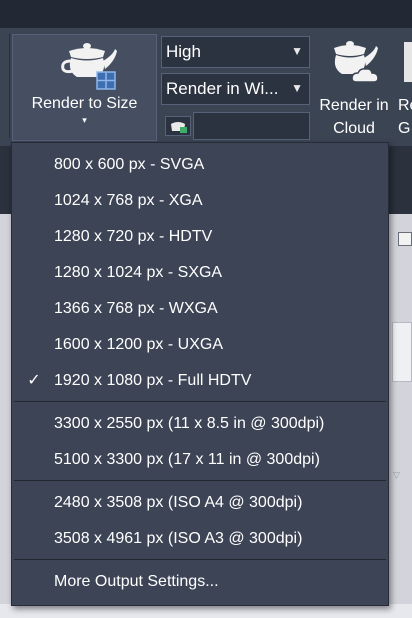 This screenshot has width=412, height=618. What do you see at coordinates (34, 380) in the screenshot?
I see `checkmark-icon: ✓` at bounding box center [34, 380].